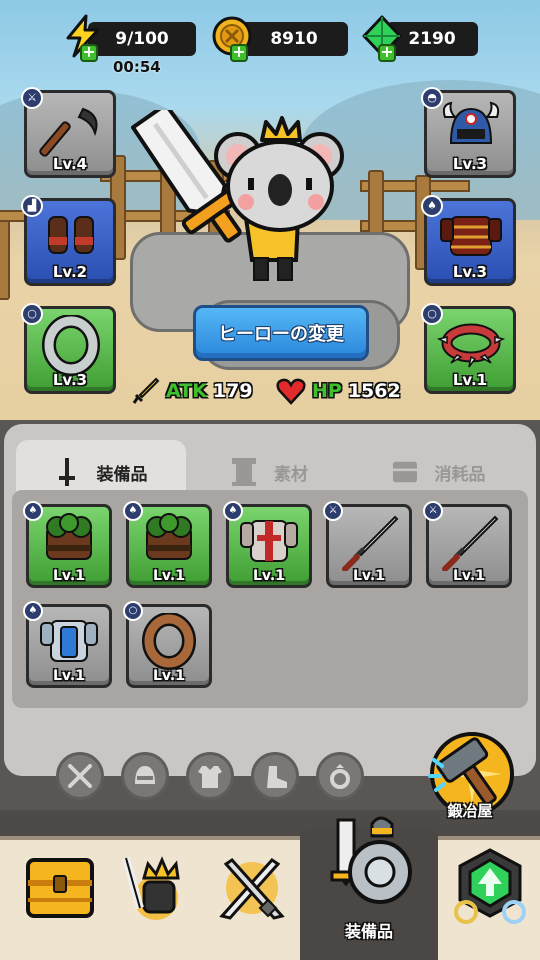 The image size is (540, 960). I want to click on change-hero-label: ヒーローの変更, so click(281, 334).